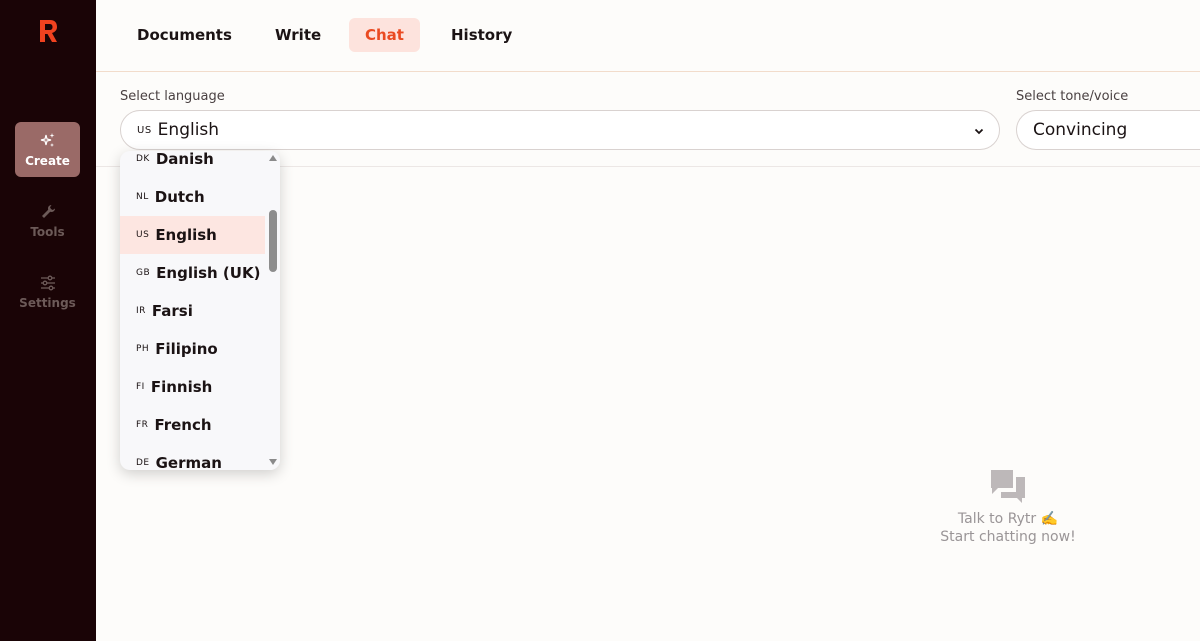 The width and height of the screenshot is (1200, 641). I want to click on language-option-english: US English, so click(192, 235).